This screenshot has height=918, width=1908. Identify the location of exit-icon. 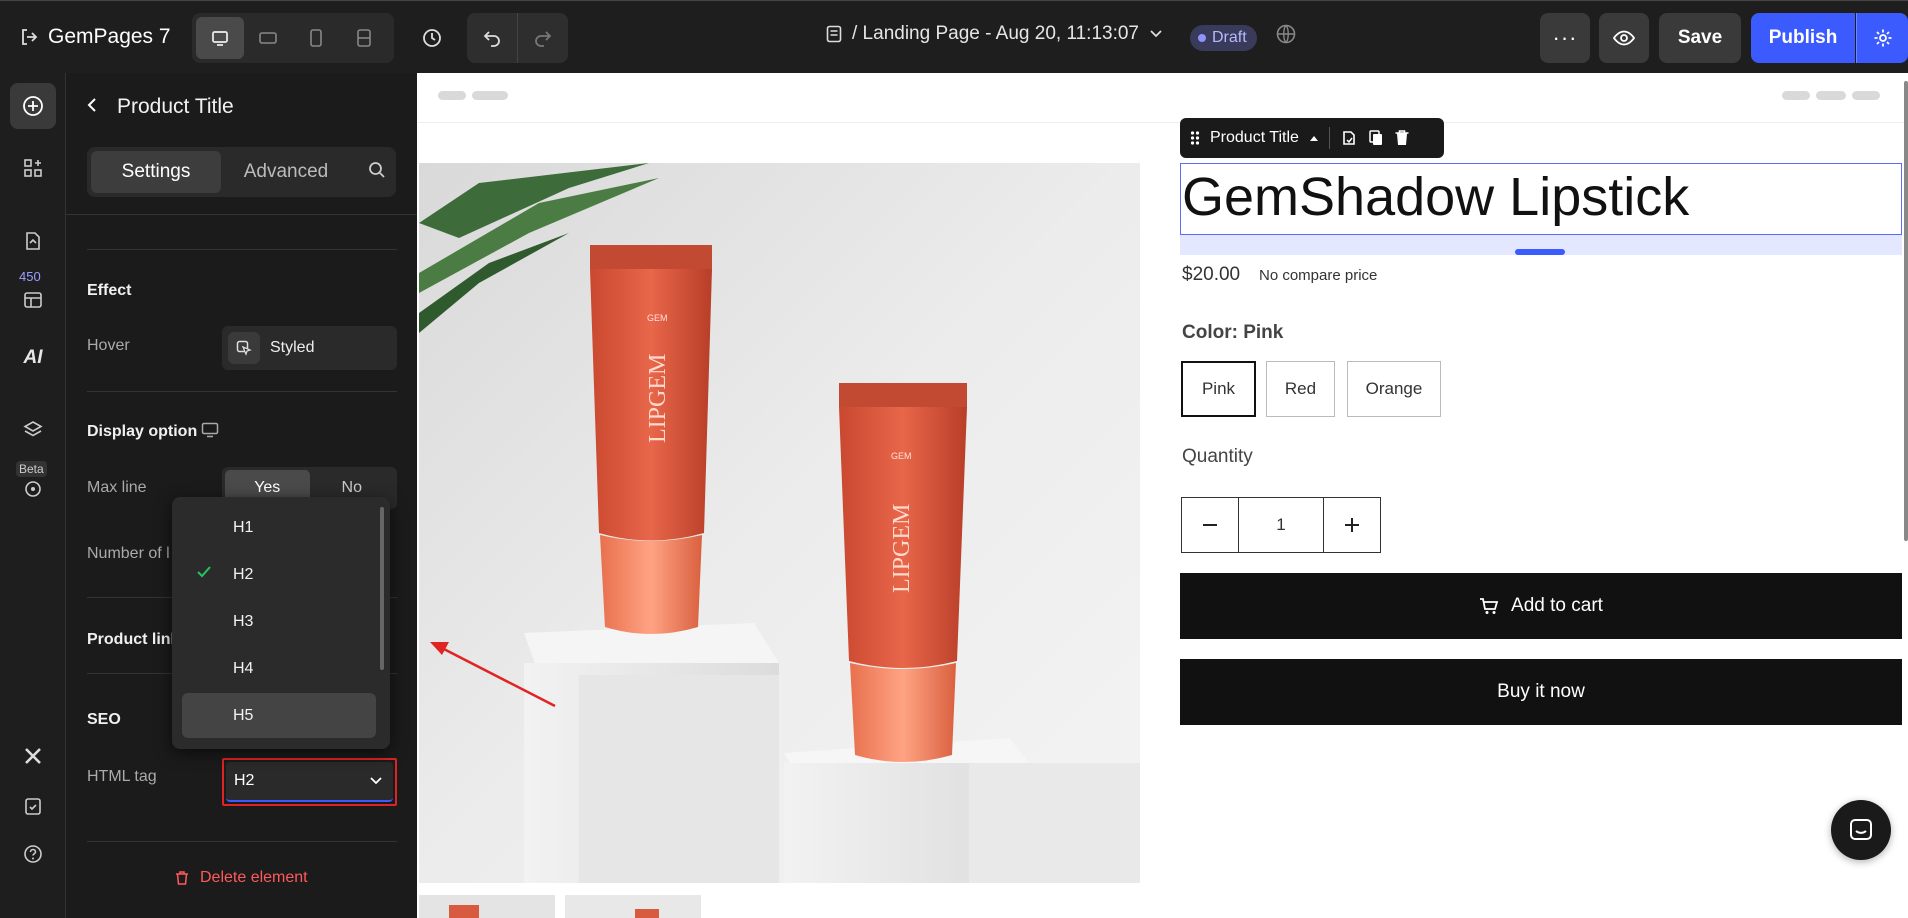
(29, 37).